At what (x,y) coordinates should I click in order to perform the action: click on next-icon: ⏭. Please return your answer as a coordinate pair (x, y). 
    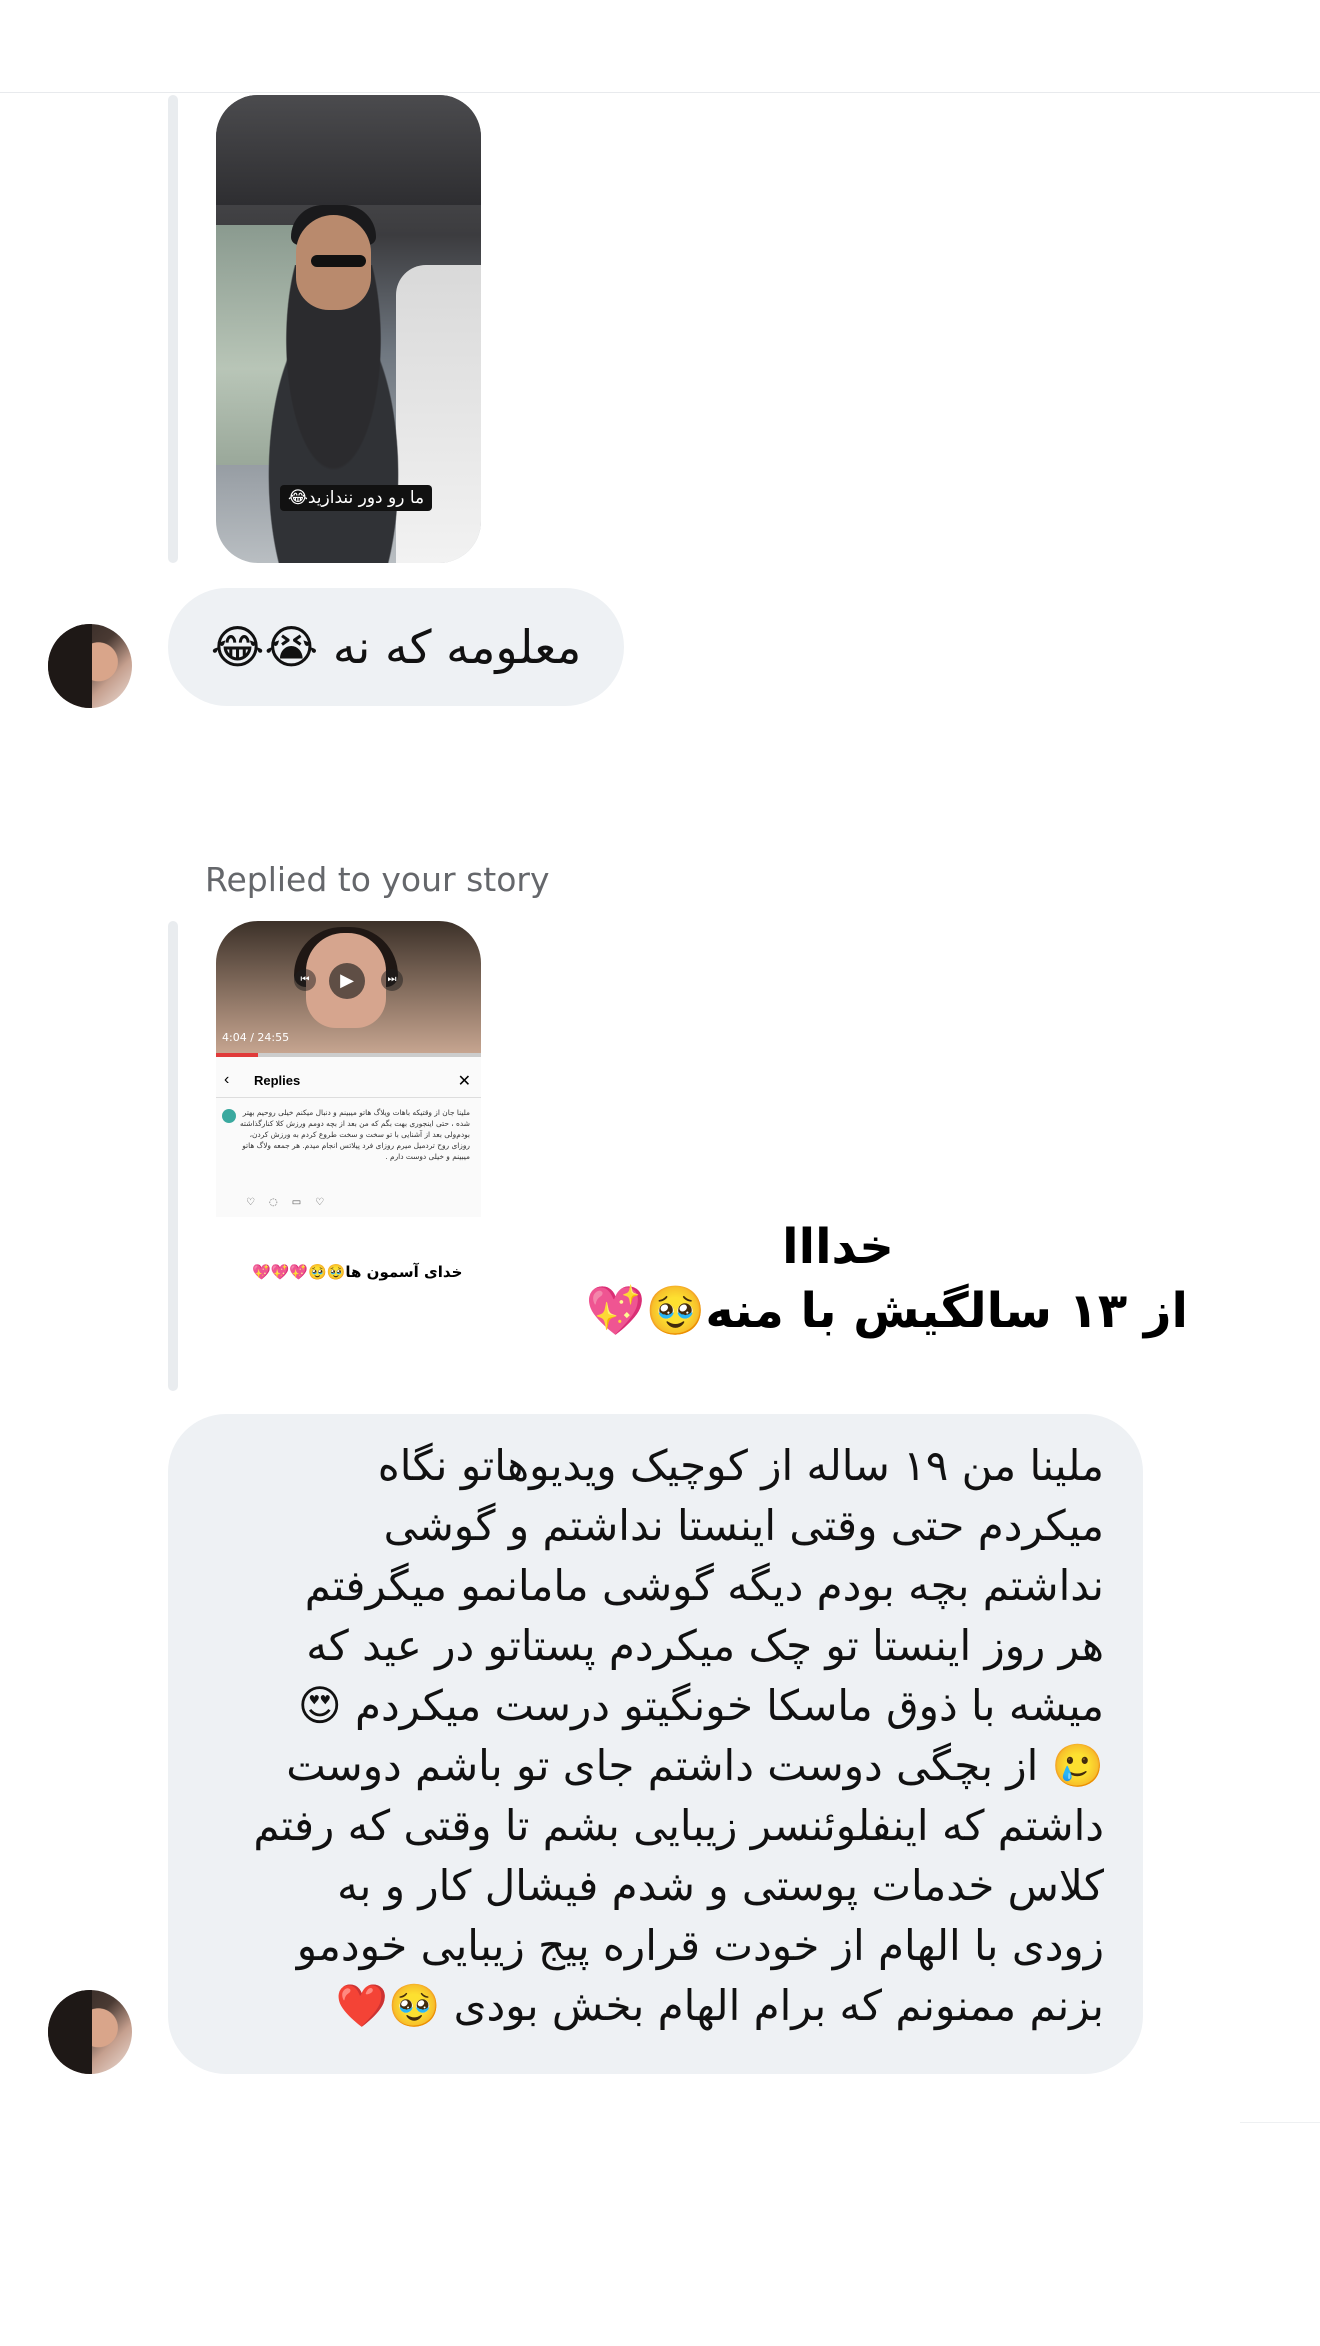
    Looking at the image, I should click on (392, 980).